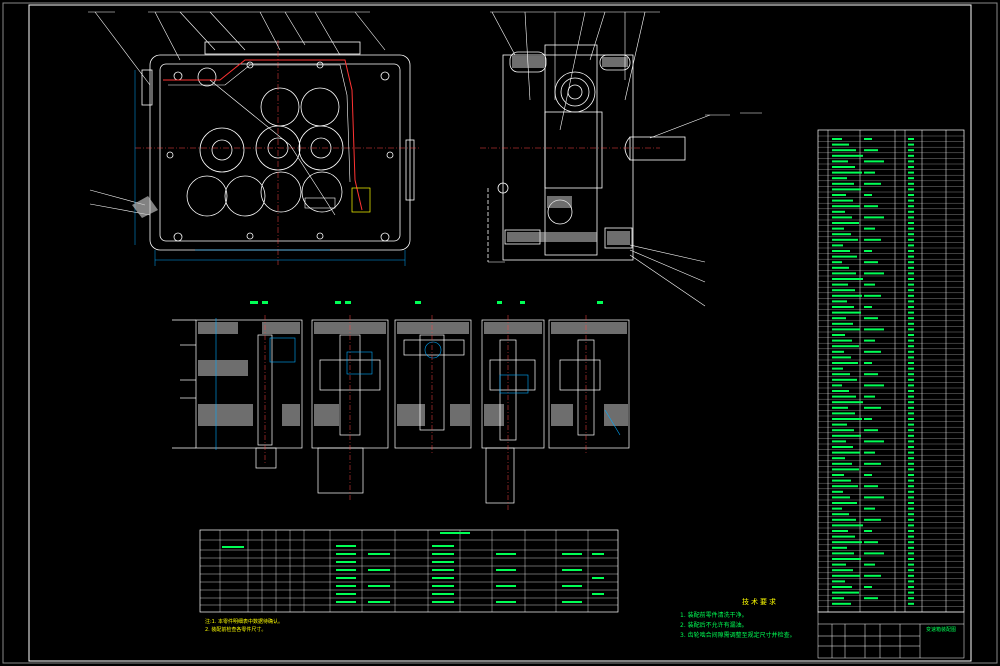 This screenshot has width=1000, height=666. I want to click on footnote: 注:1. 本零件明细表中数据待确认。, so click(244, 622).